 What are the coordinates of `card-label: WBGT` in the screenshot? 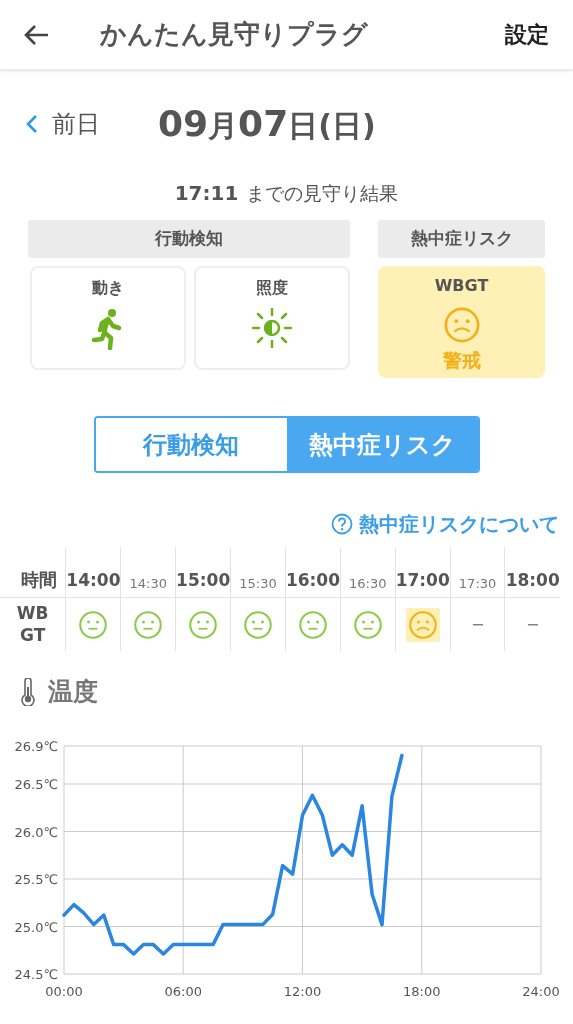 It's located at (461, 286).